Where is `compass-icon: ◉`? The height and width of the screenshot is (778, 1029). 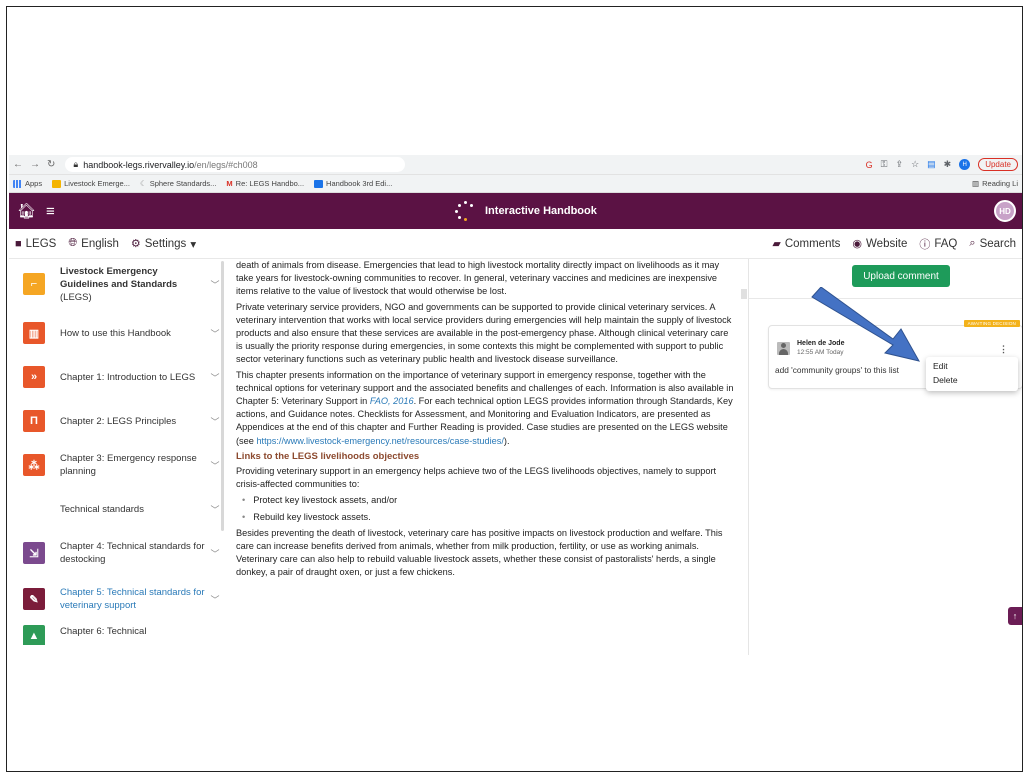
compass-icon: ◉ is located at coordinates (857, 244).